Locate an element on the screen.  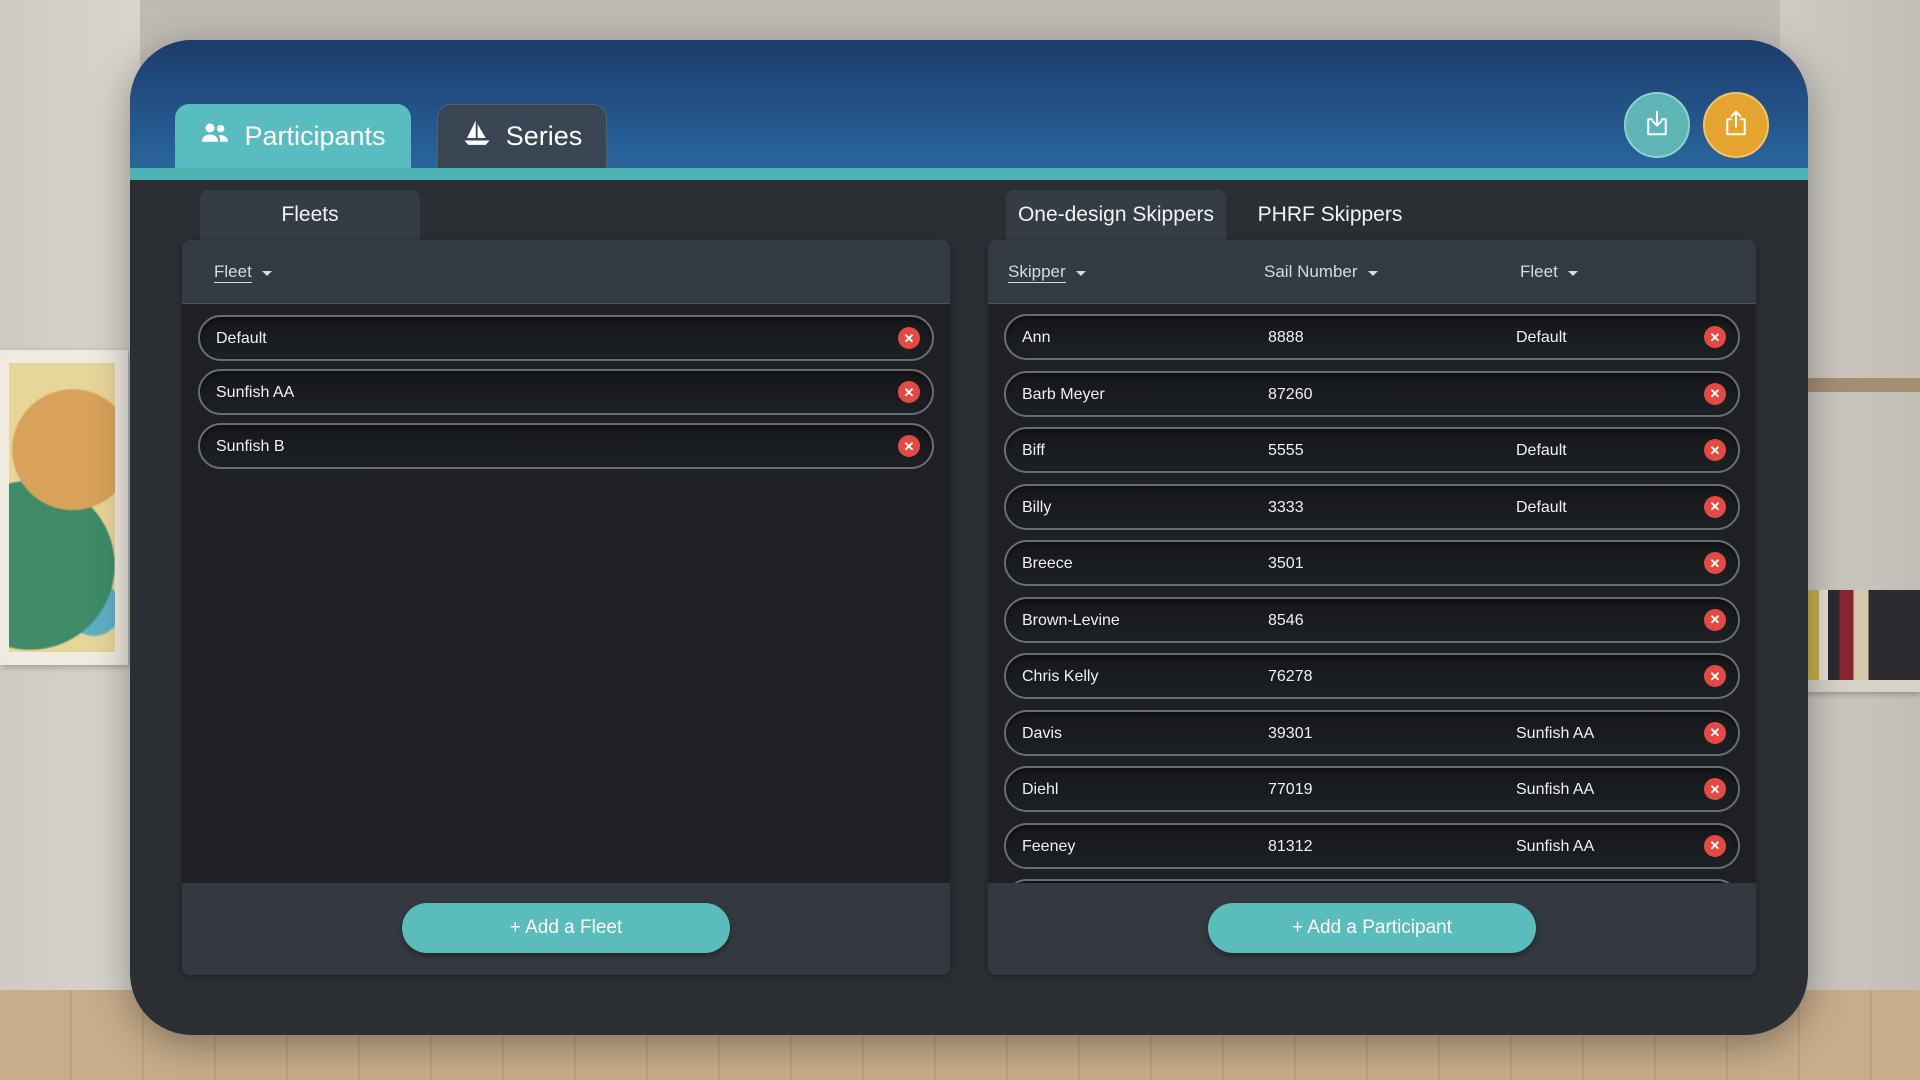
skippers-column-header: Skipper Sail Number Fleet is located at coordinates (1372, 272).